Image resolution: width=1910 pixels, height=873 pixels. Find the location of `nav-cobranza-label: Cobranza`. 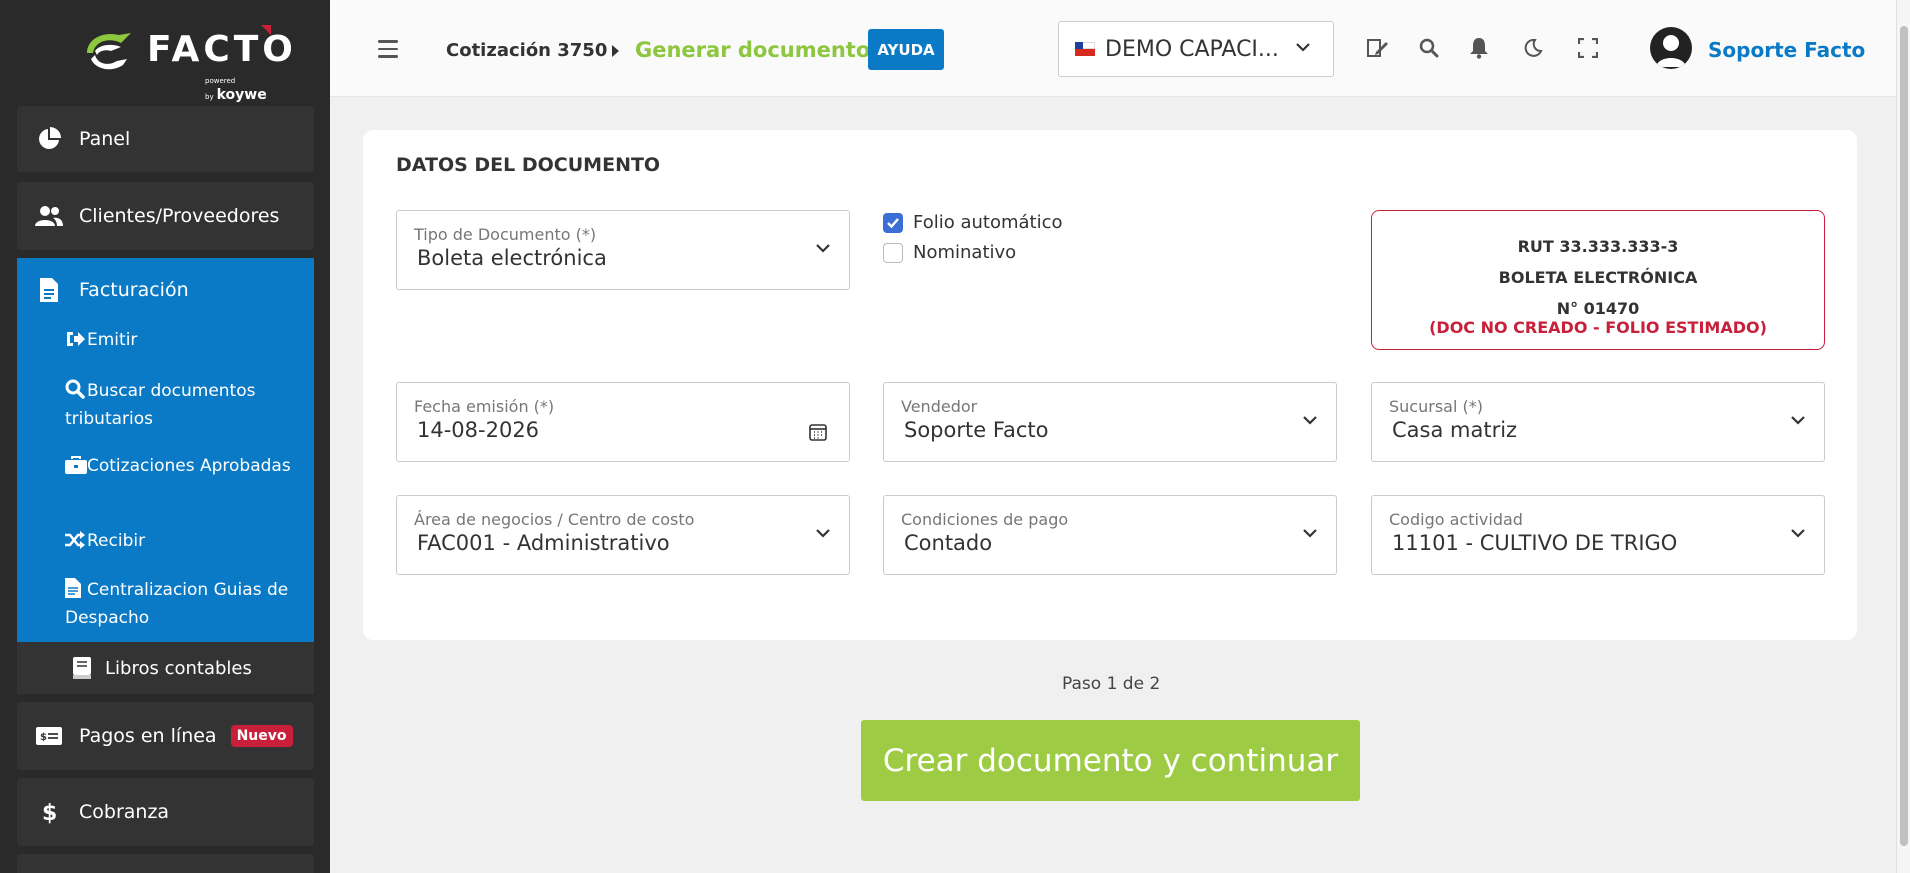

nav-cobranza-label: Cobranza is located at coordinates (124, 812).